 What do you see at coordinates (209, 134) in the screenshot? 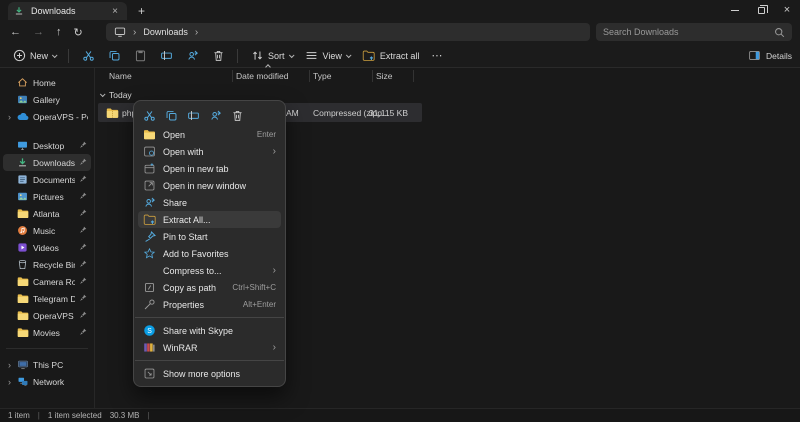
I see `menu-item-open: Open Enter` at bounding box center [209, 134].